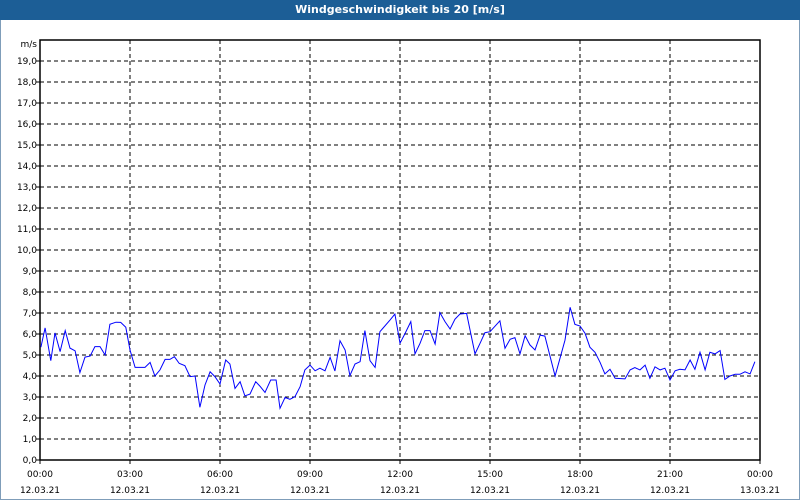 The image size is (800, 500). I want to click on y-tick-label: 16,0, so click(27, 125).